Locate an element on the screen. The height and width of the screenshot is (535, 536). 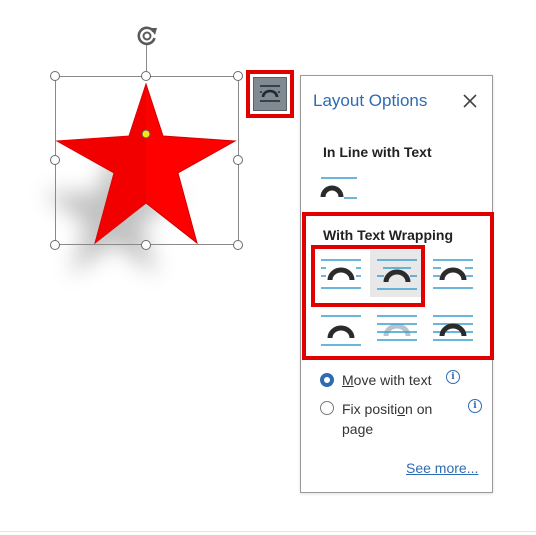
close-icon is located at coordinates (470, 101).